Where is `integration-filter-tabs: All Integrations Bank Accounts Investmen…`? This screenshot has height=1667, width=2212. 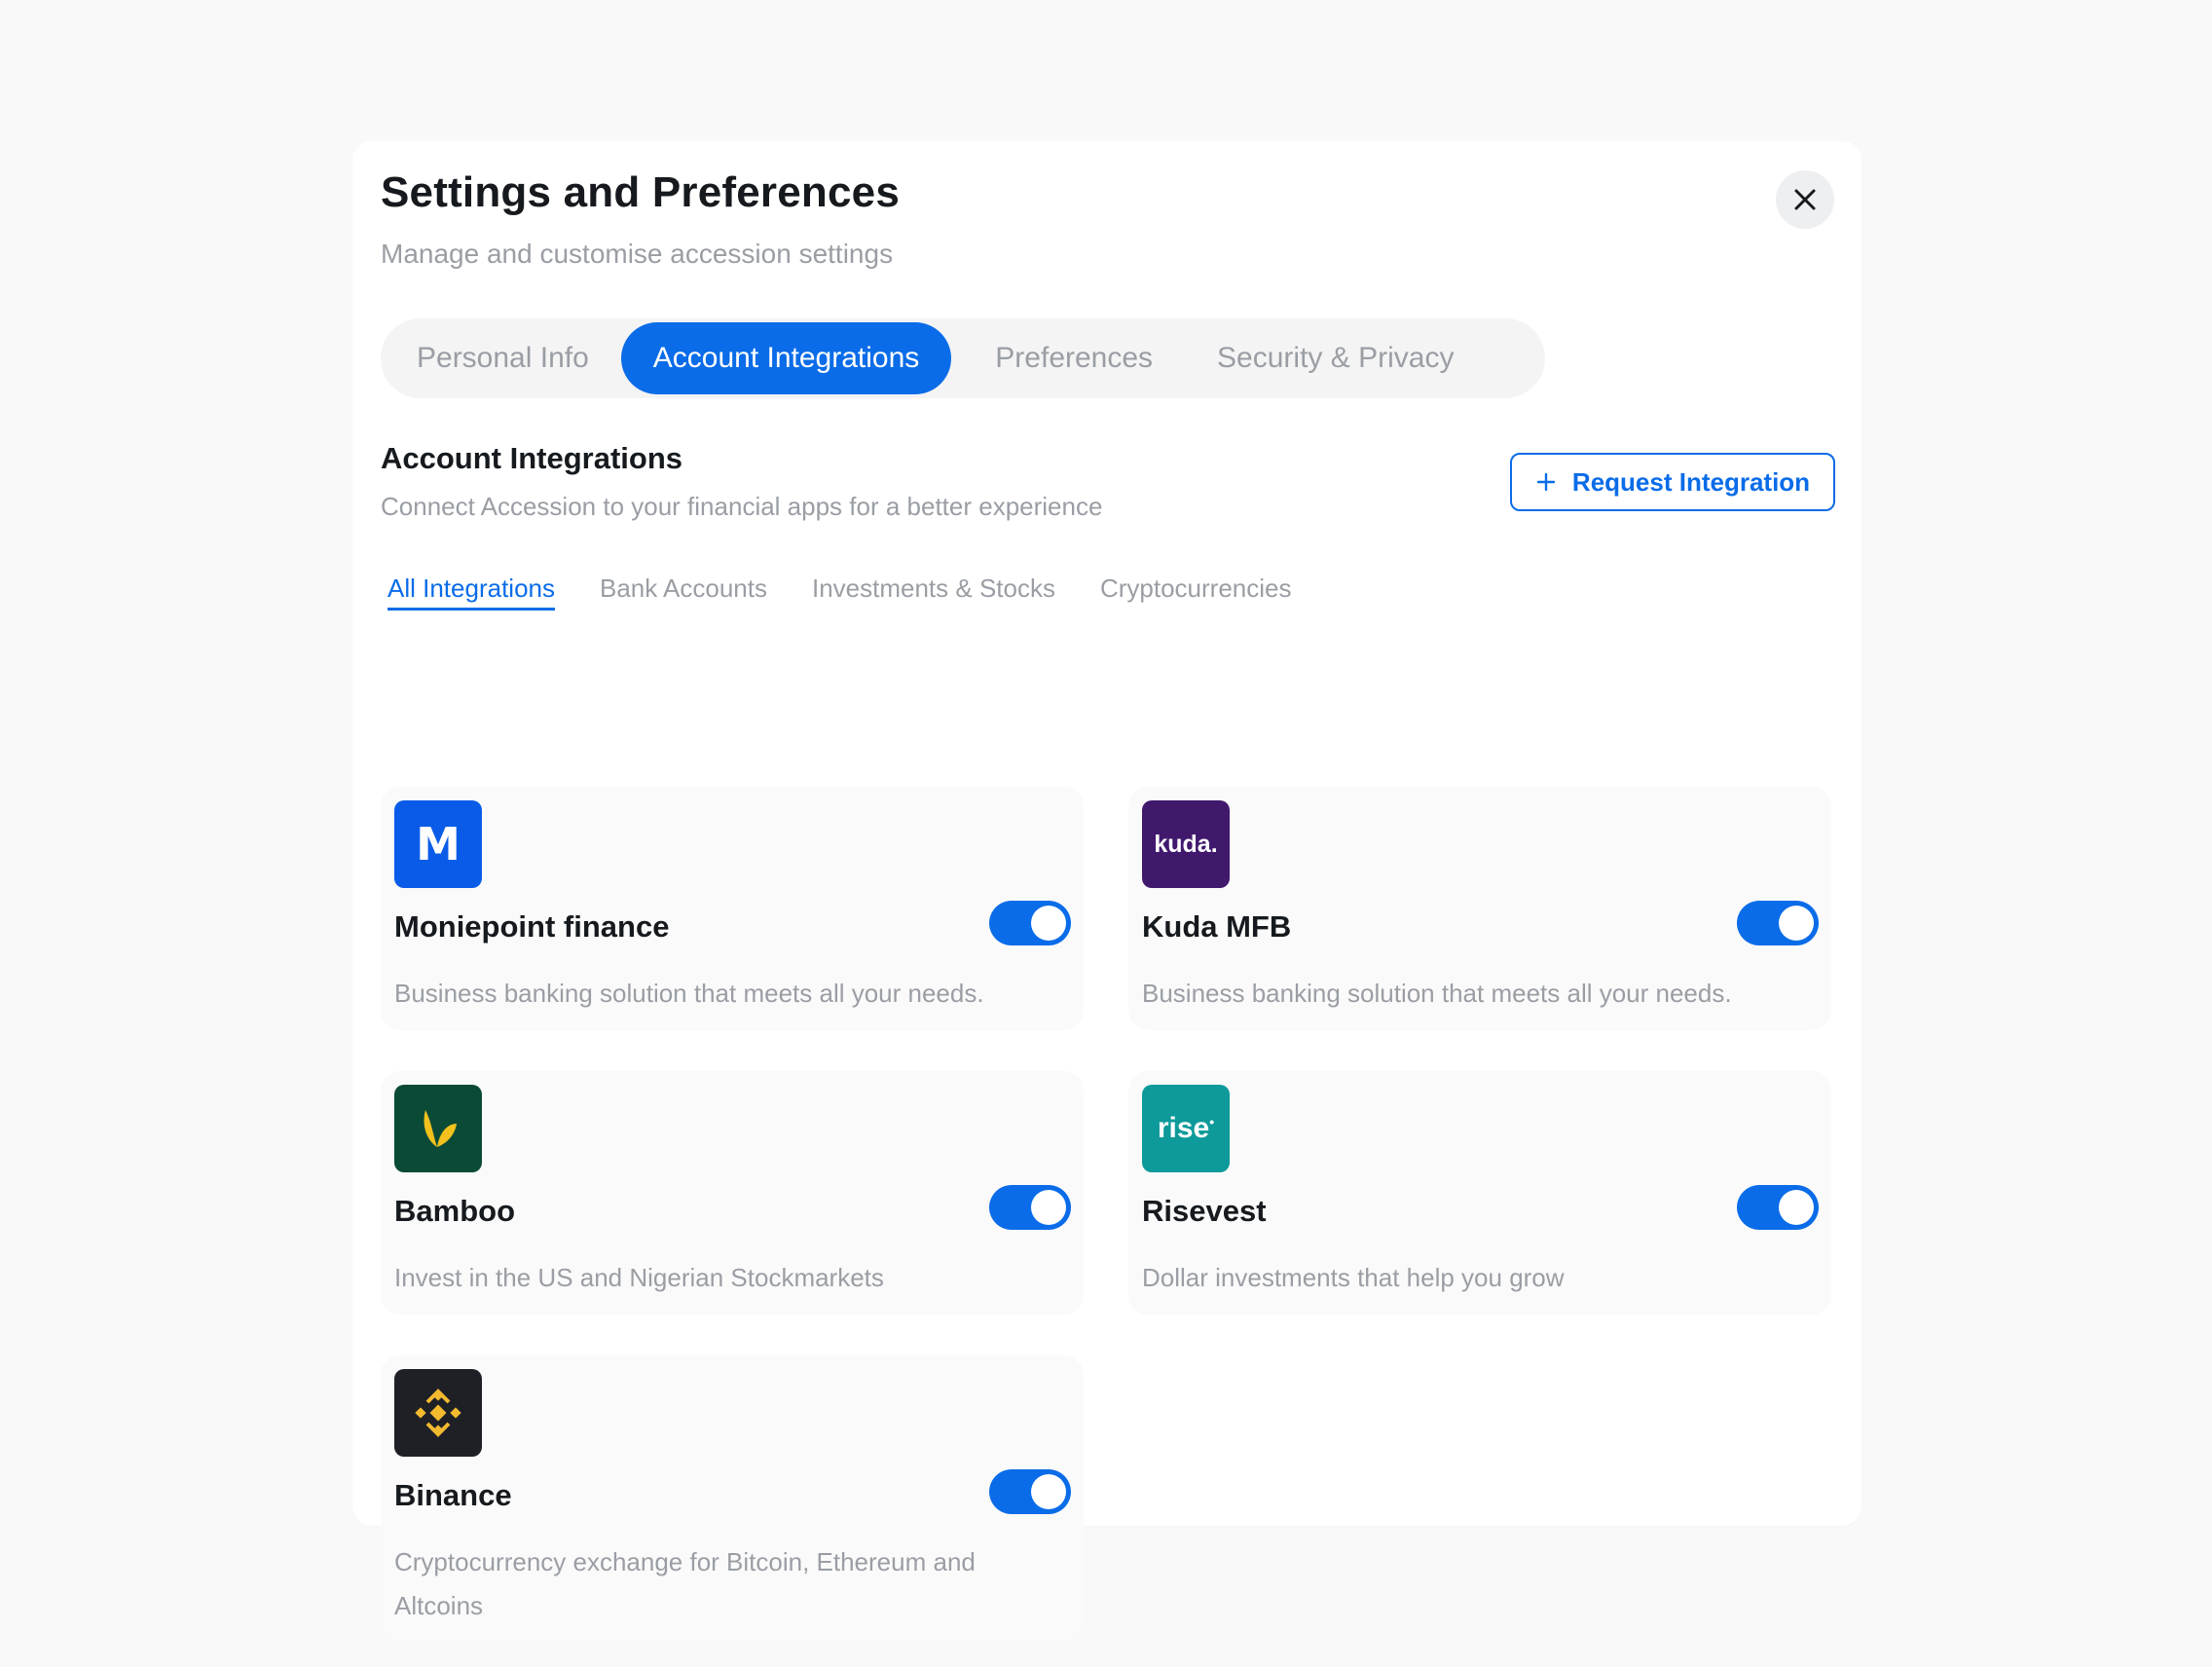 integration-filter-tabs: All Integrations Bank Accounts Investmen… is located at coordinates (839, 593).